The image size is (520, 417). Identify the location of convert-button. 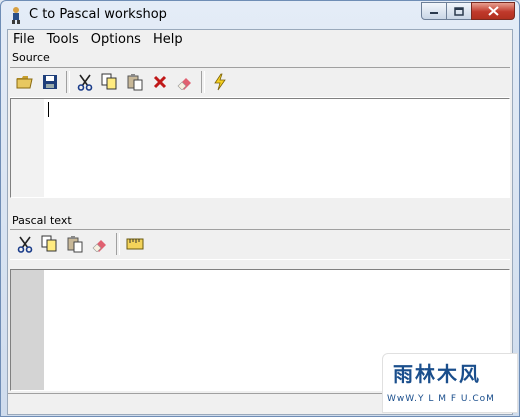
(220, 82).